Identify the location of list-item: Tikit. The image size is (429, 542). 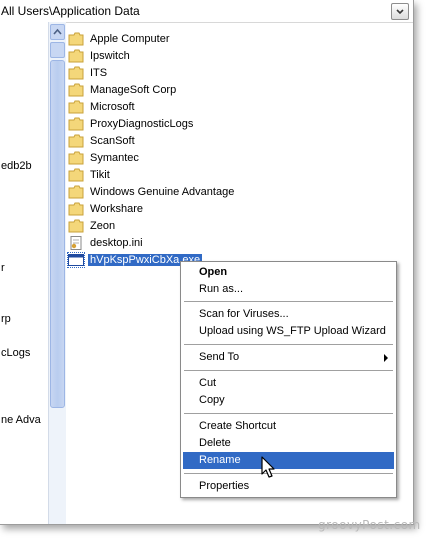
(90, 174).